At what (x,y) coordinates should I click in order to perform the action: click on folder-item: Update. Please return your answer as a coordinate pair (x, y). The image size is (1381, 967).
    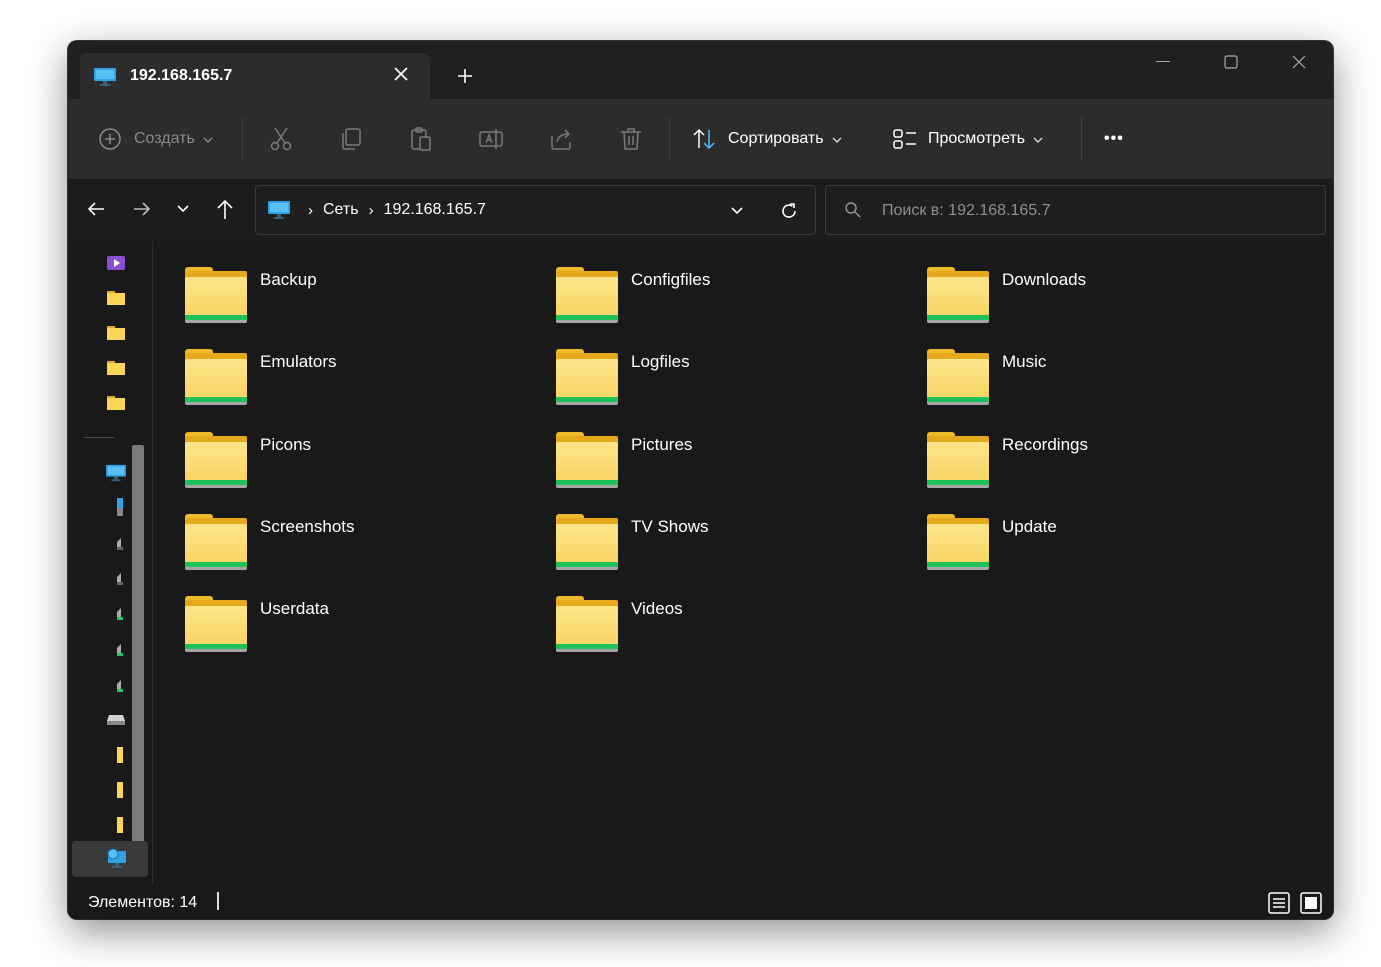
    Looking at the image, I should click on (1065, 529).